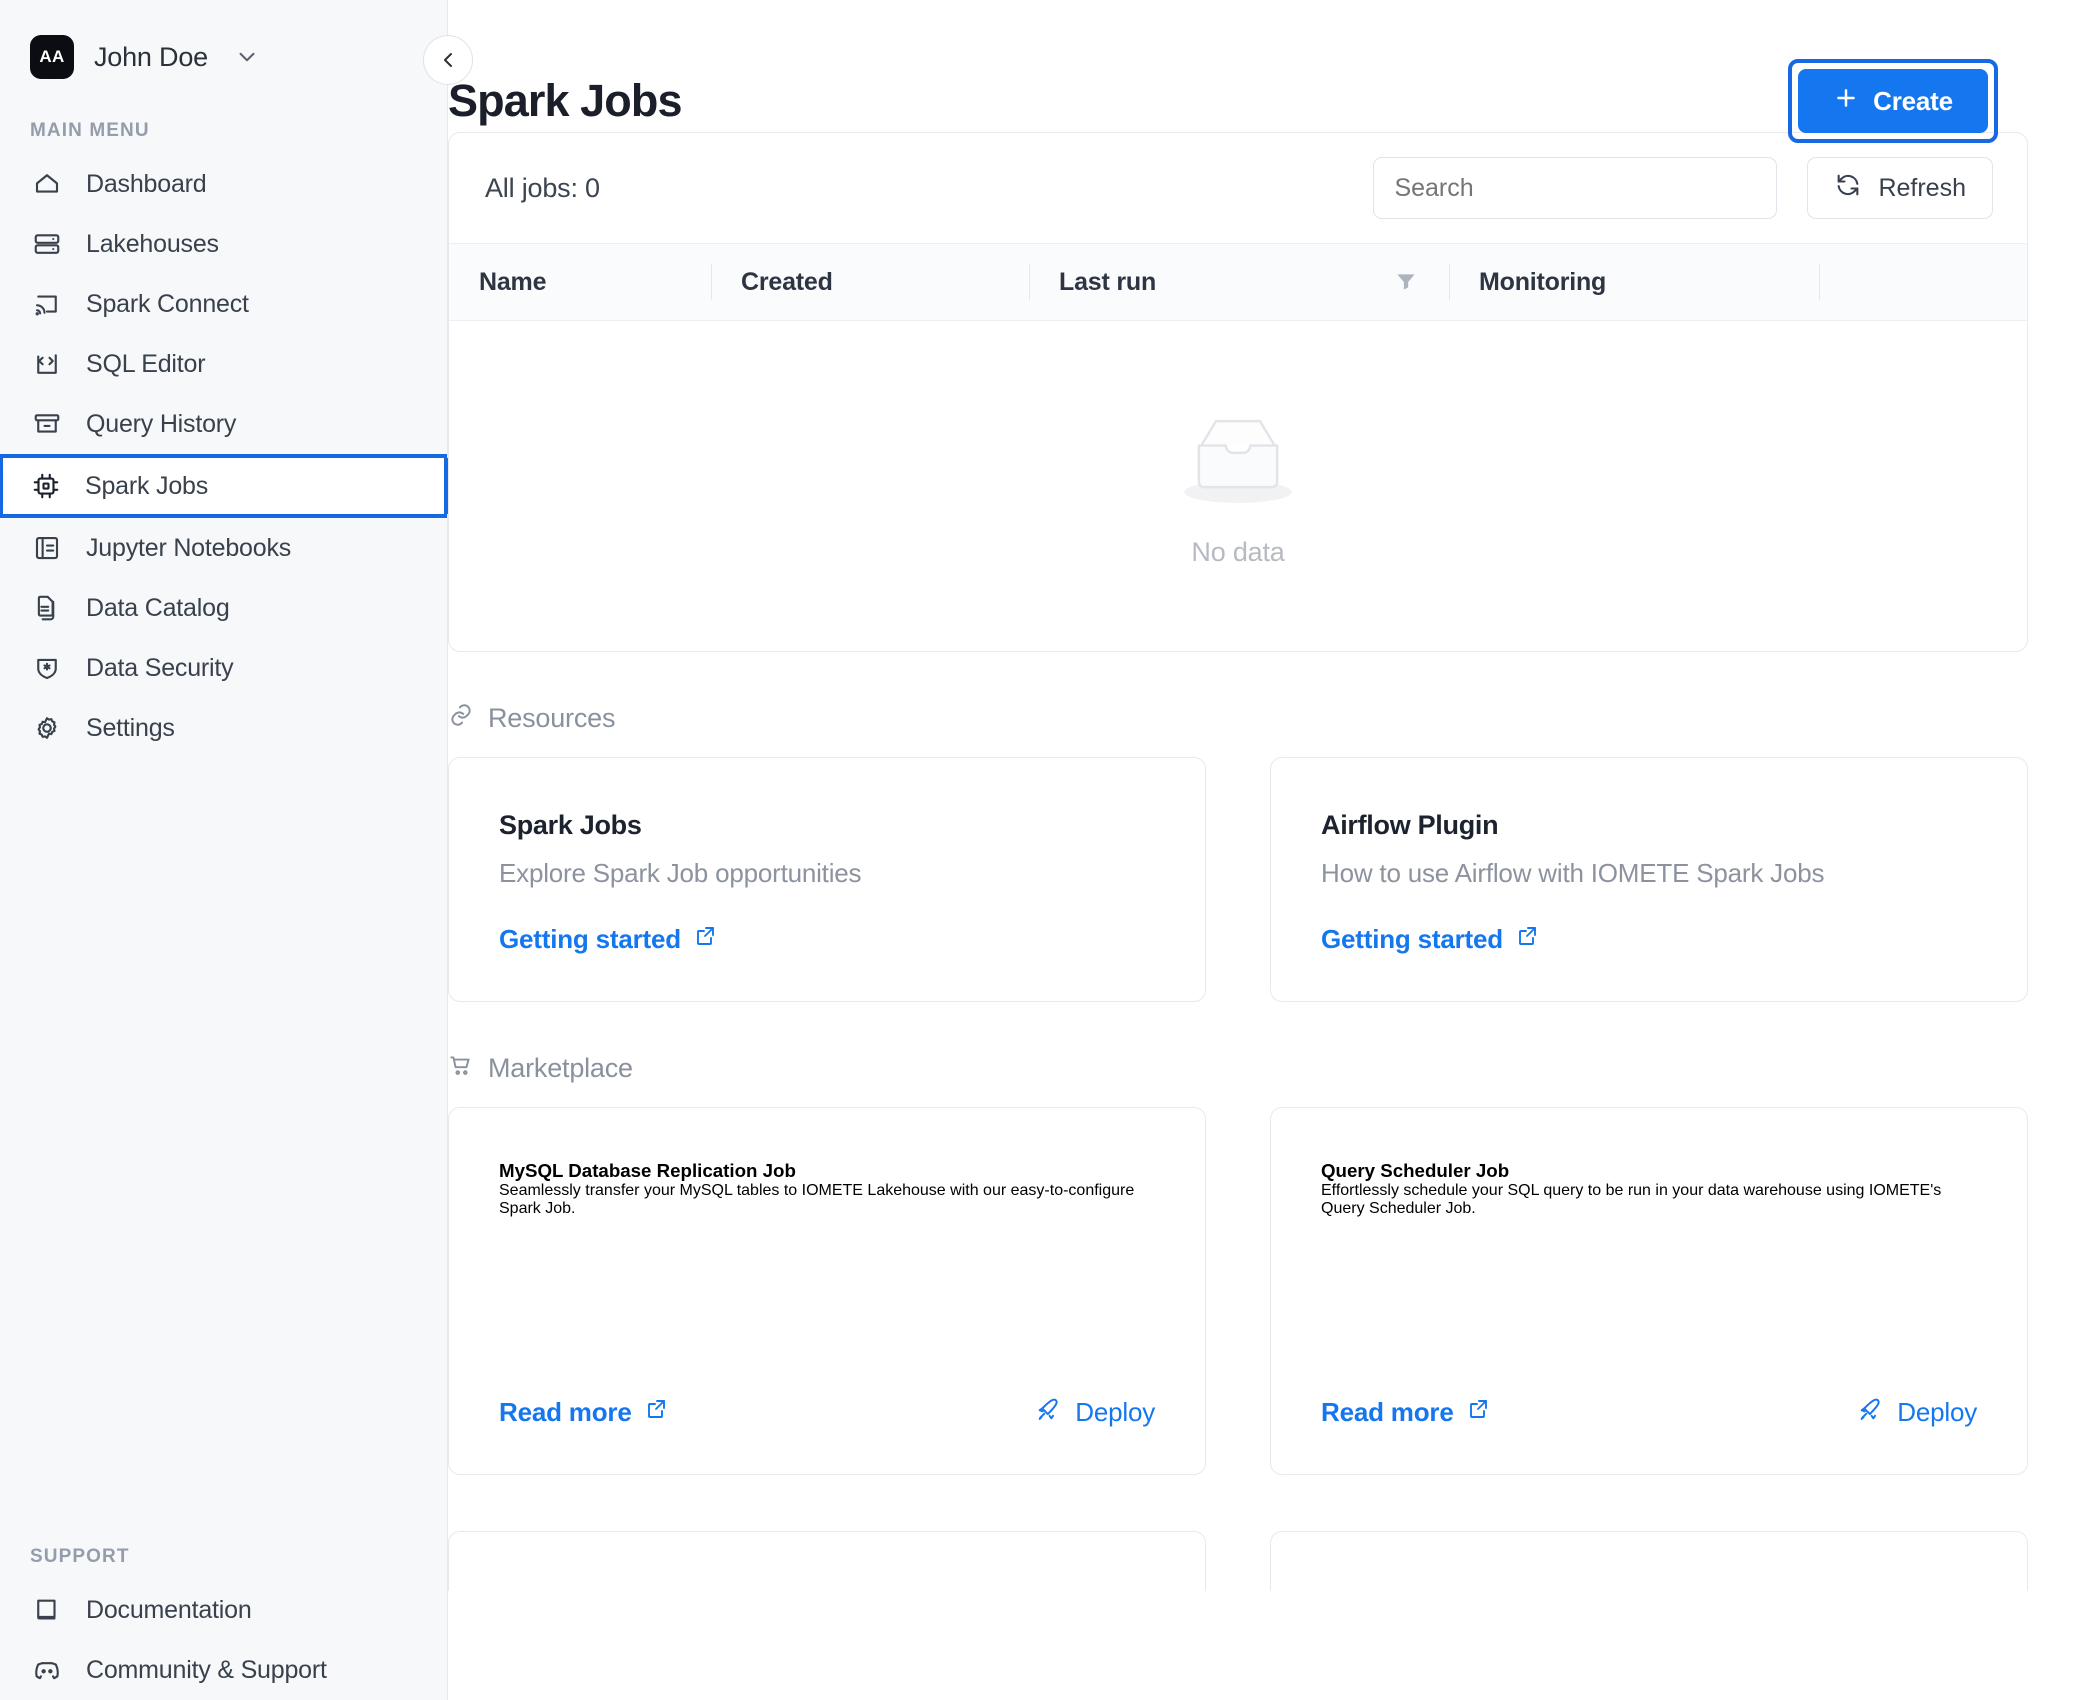 This screenshot has width=2096, height=1700. What do you see at coordinates (223, 42) in the screenshot?
I see `user-menu: AA John Doe` at bounding box center [223, 42].